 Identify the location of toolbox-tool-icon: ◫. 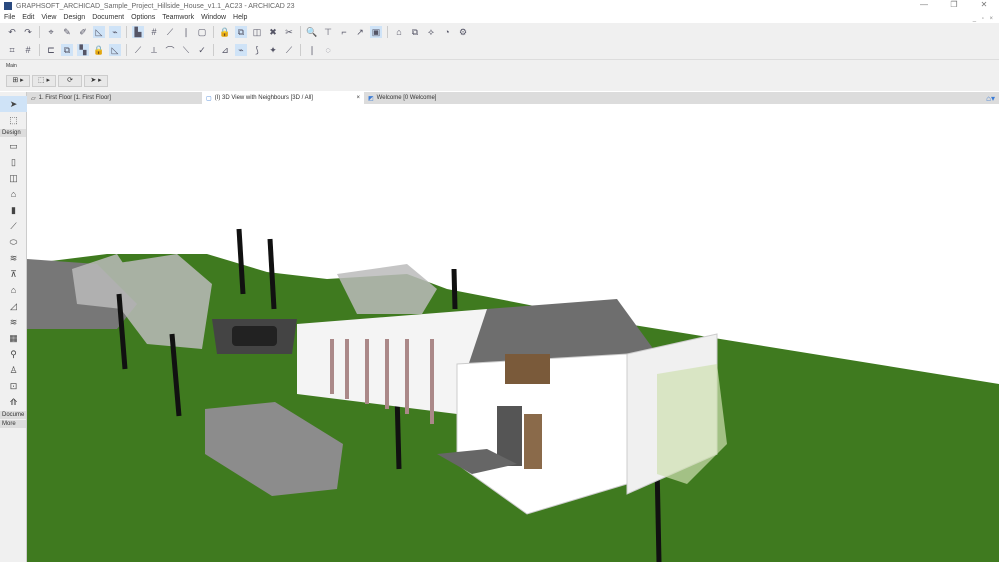
(13, 178).